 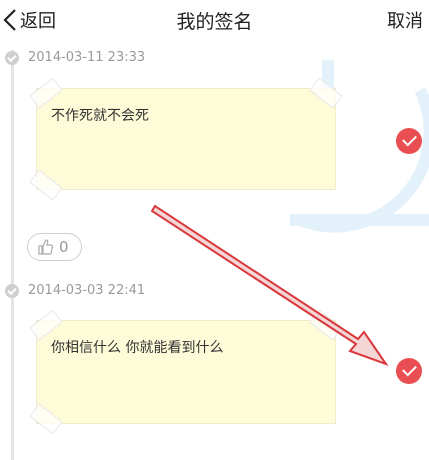 I want to click on like-button: 0, so click(x=54, y=247).